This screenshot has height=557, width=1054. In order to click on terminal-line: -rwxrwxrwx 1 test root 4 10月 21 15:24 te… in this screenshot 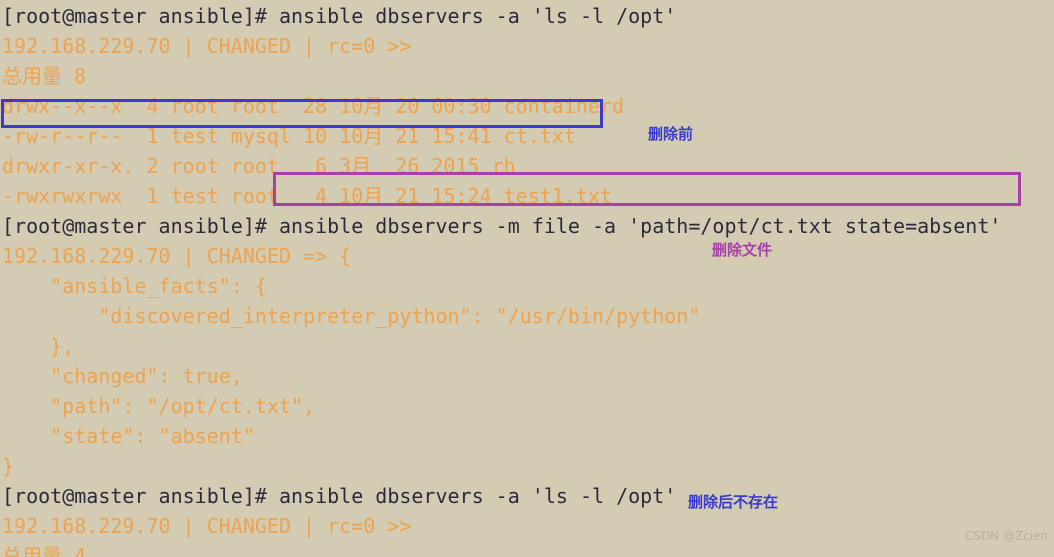, I will do `click(307, 196)`.